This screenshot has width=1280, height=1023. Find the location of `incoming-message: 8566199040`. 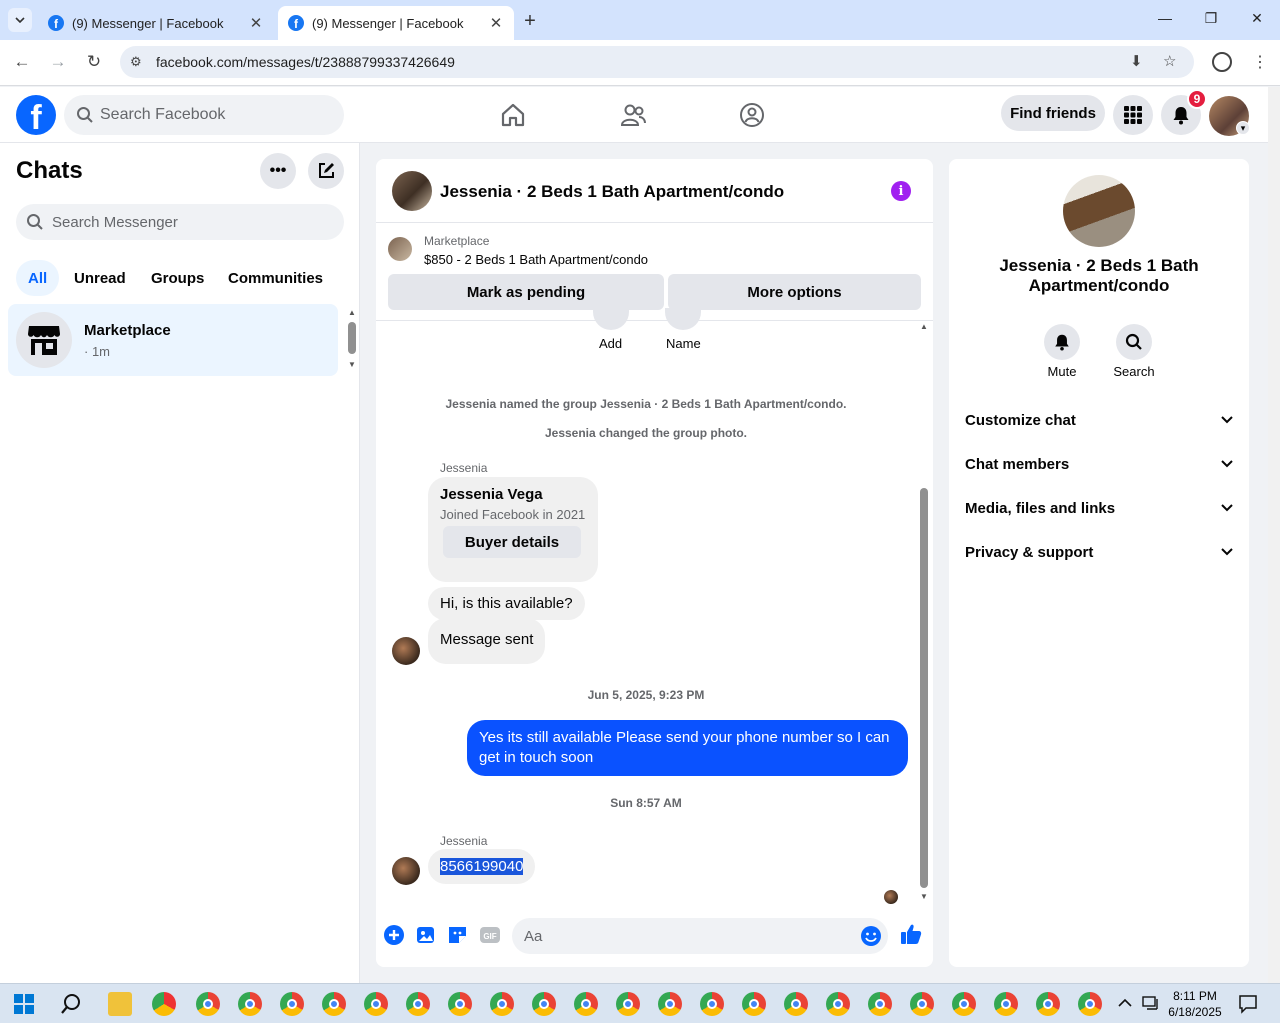

incoming-message: 8566199040 is located at coordinates (482, 866).